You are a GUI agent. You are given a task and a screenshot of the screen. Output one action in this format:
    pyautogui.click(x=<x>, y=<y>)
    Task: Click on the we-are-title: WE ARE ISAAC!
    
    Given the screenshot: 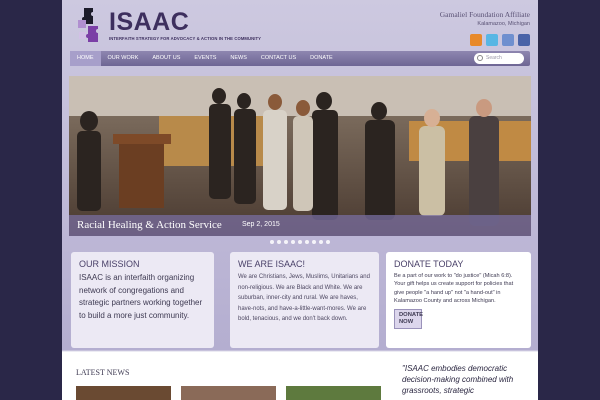 What is the action you would take?
    pyautogui.click(x=272, y=264)
    